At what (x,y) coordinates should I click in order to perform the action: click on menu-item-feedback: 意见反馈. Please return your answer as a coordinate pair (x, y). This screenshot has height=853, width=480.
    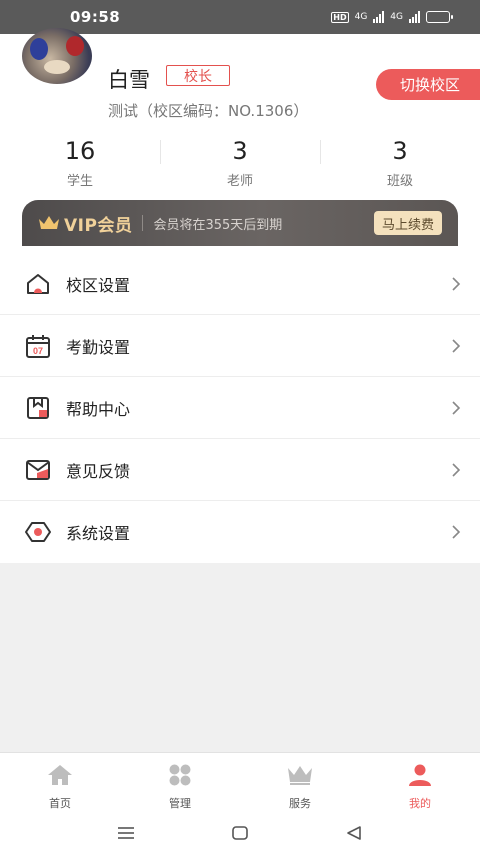
    Looking at the image, I should click on (240, 470).